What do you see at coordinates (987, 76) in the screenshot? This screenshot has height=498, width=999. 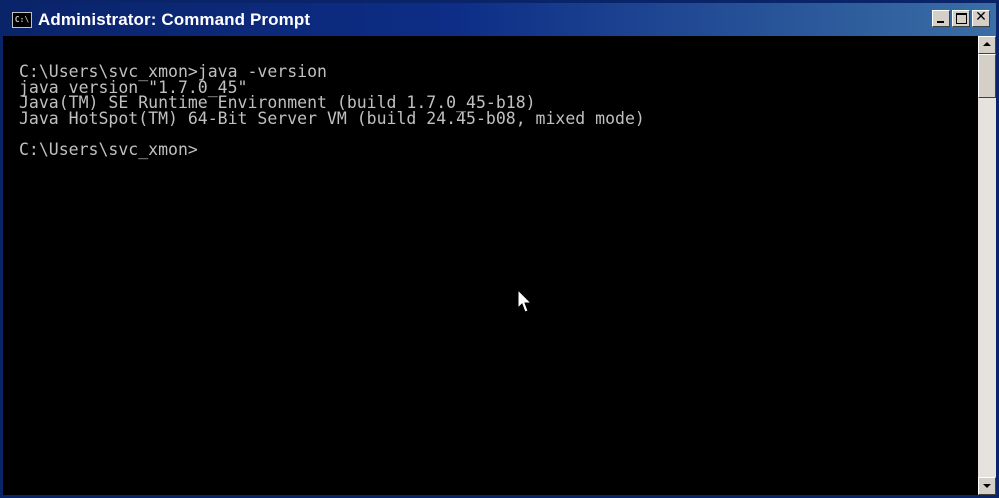 I see `scroll-thumb` at bounding box center [987, 76].